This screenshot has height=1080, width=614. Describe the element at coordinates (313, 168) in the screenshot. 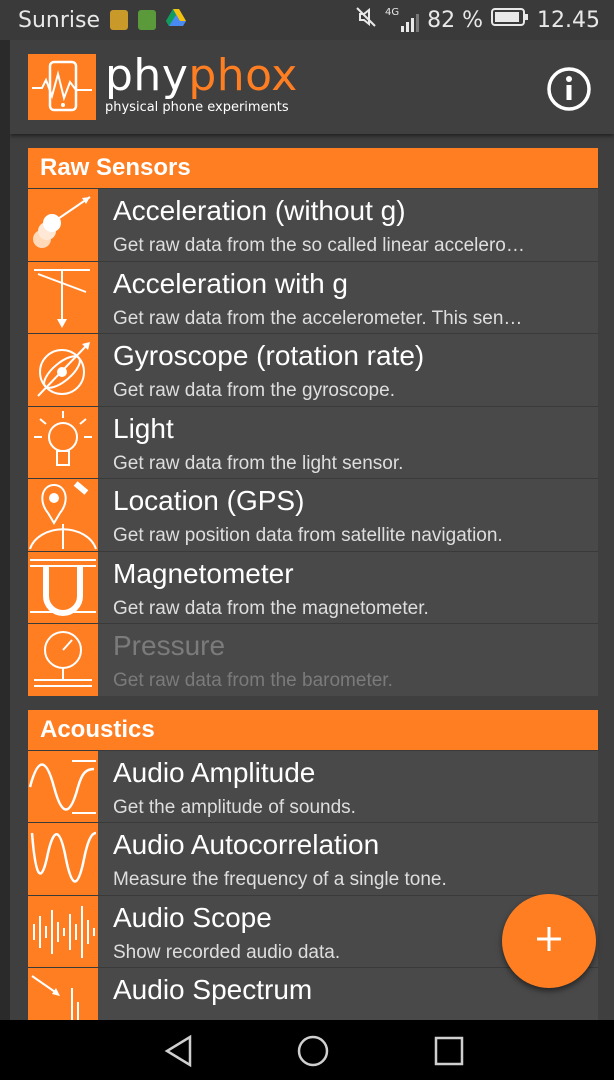

I see `category-header-raw-sensors: Raw Sensors` at that location.